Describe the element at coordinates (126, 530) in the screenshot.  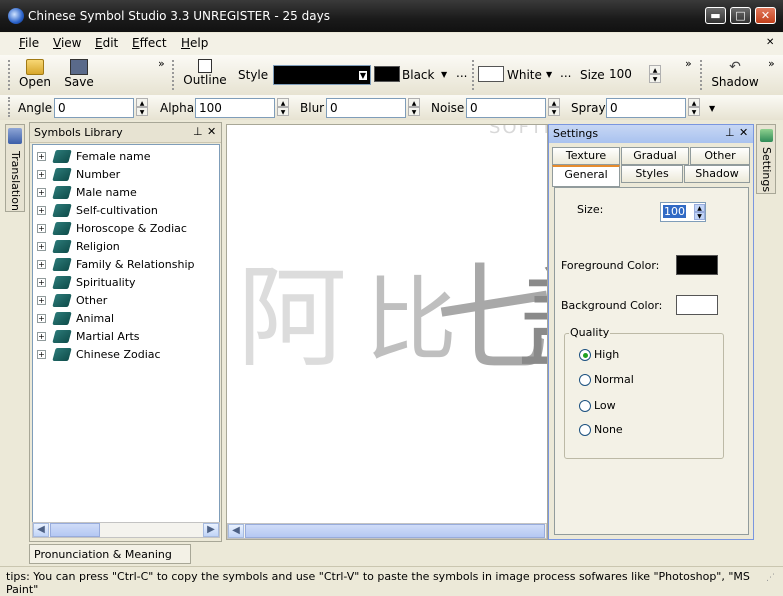
I see `library-hscrollbar: ◀ ▶` at that location.